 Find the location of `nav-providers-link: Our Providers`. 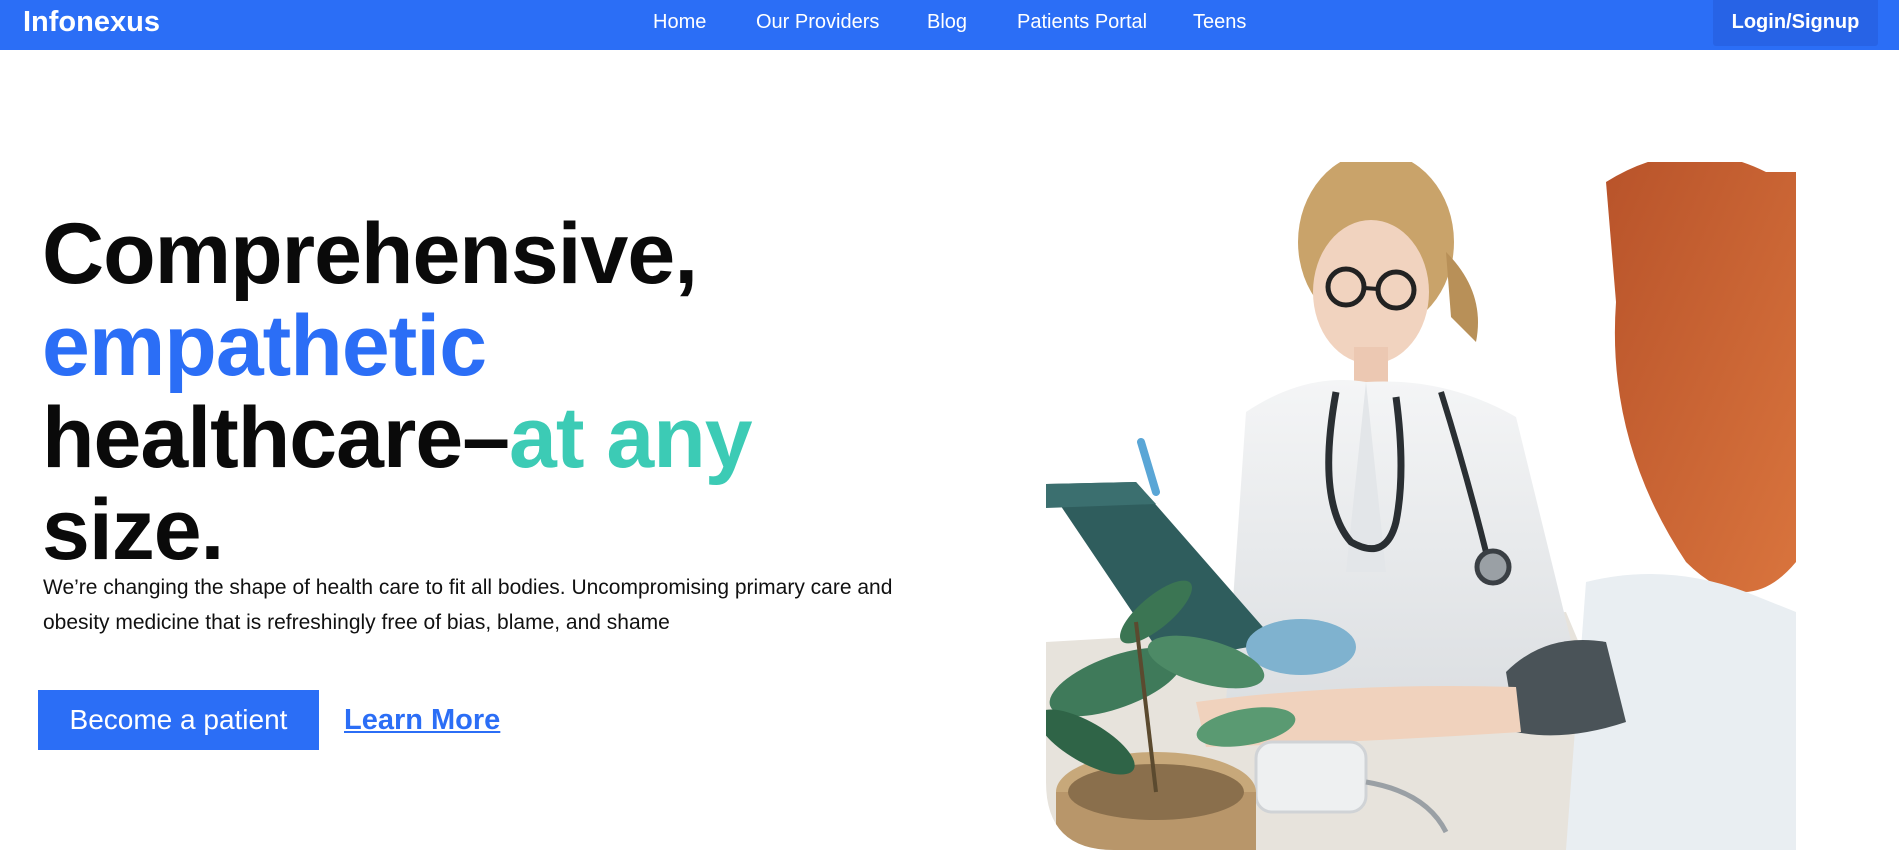

nav-providers-link: Our Providers is located at coordinates (817, 22).